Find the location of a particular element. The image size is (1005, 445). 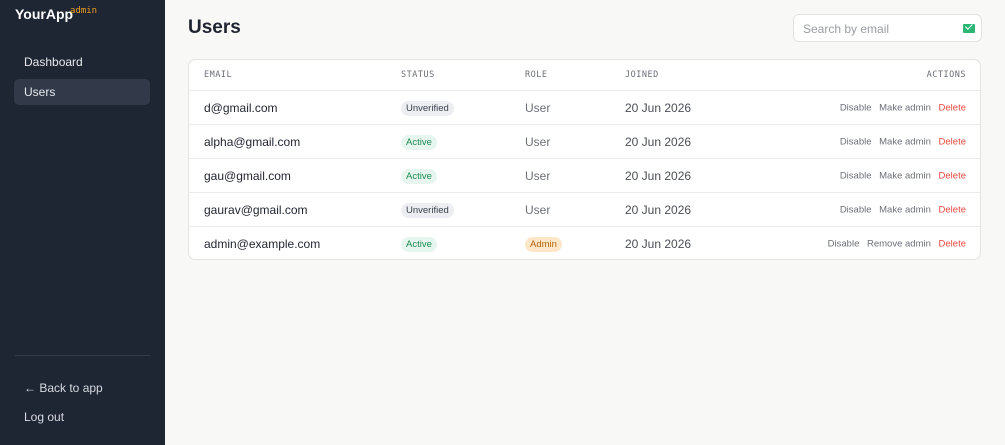

sidebar-item-users: Users is located at coordinates (82, 92).